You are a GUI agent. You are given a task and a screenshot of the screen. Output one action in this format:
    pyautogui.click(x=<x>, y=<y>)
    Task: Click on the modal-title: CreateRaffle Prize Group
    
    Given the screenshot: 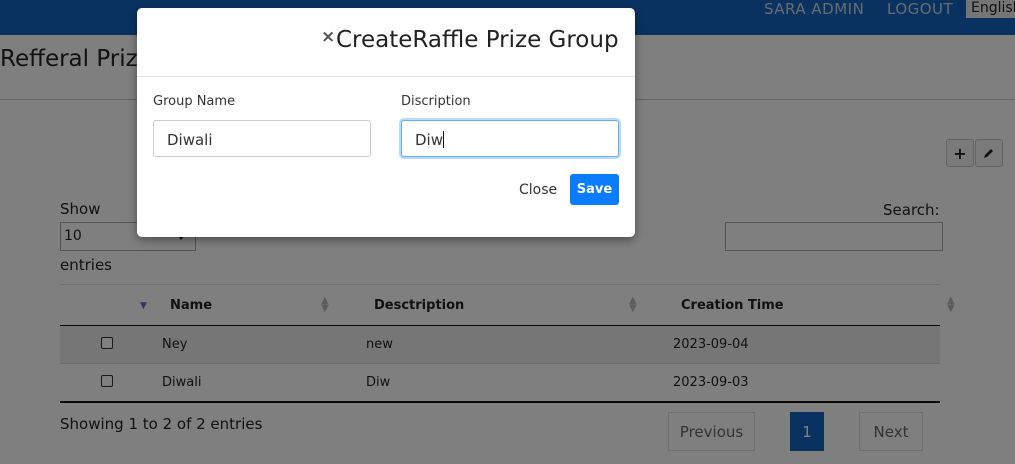 What is the action you would take?
    pyautogui.click(x=477, y=40)
    